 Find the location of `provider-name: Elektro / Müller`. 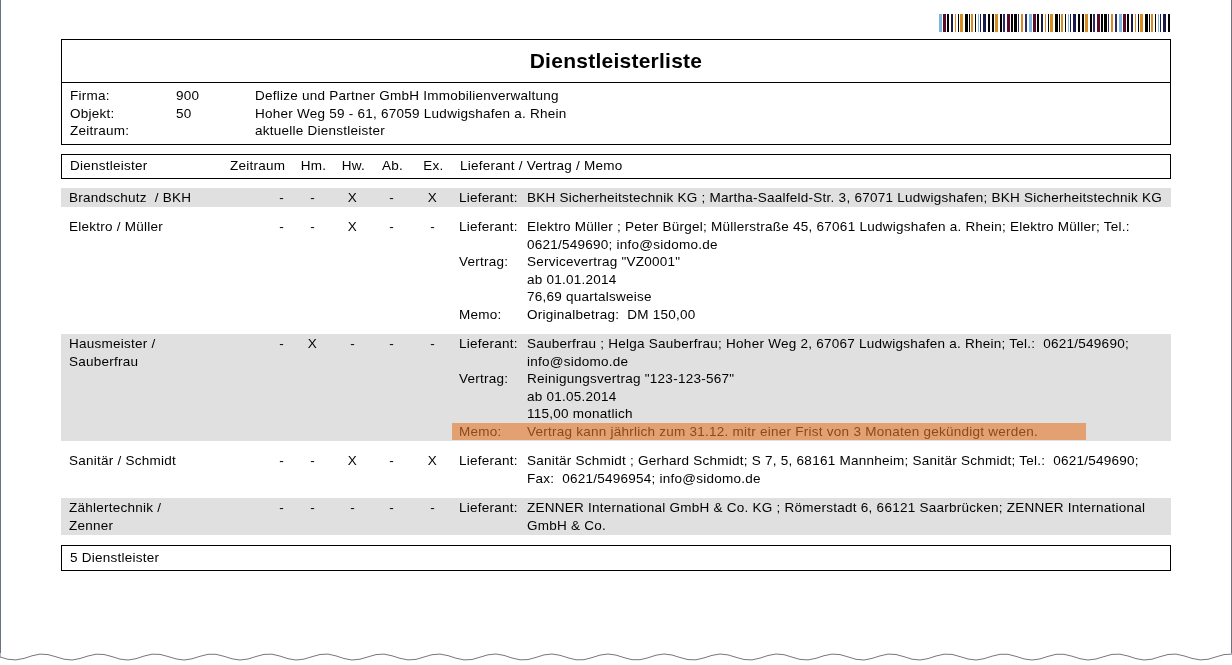

provider-name: Elektro / Müller is located at coordinates (116, 226).